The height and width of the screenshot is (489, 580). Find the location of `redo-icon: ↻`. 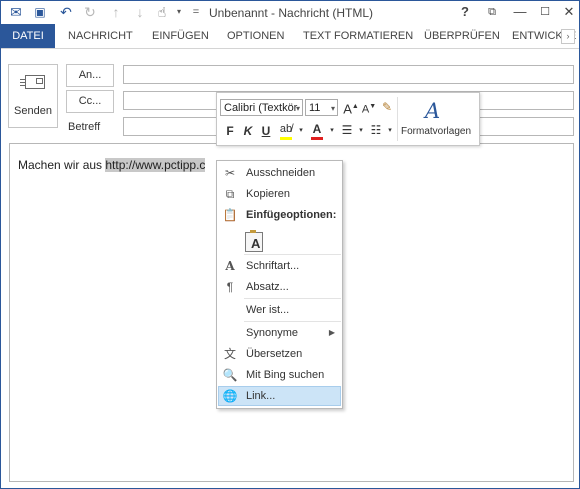

redo-icon: ↻ is located at coordinates (90, 12).